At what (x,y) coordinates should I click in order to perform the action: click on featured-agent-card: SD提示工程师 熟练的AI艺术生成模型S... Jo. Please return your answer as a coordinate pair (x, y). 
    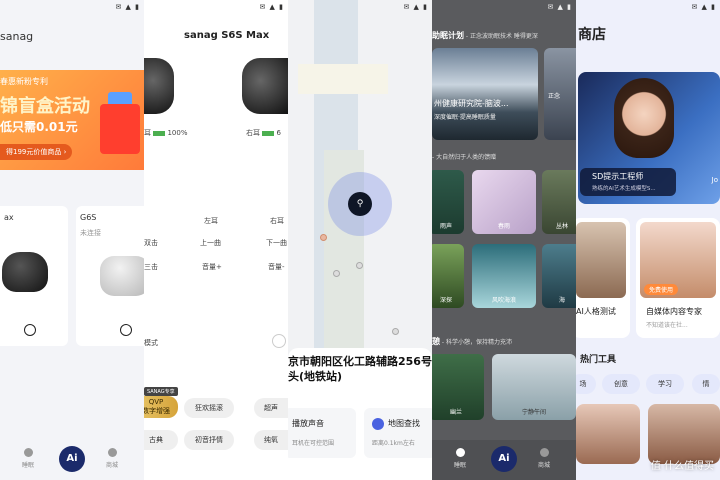
    Looking at the image, I should click on (649, 138).